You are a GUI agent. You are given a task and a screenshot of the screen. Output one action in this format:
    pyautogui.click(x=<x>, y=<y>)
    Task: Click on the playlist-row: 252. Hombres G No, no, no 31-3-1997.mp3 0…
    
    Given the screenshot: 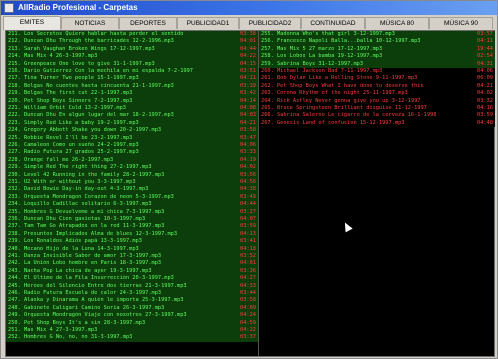 What is the action you would take?
    pyautogui.click(x=132, y=338)
    